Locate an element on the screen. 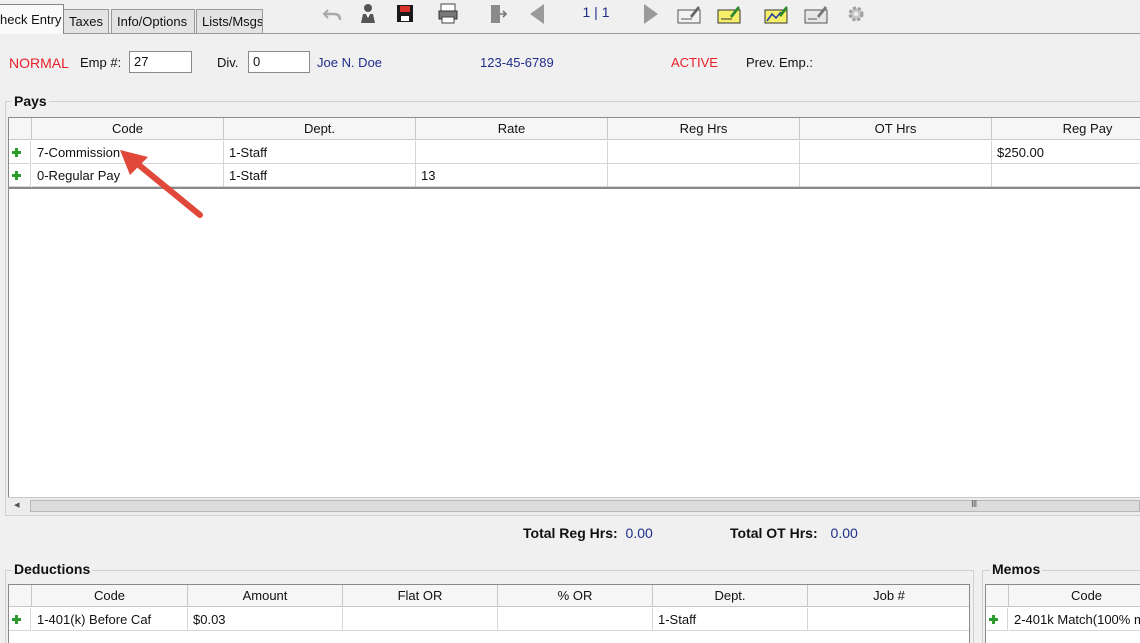  table-cell: 13 is located at coordinates (512, 175).